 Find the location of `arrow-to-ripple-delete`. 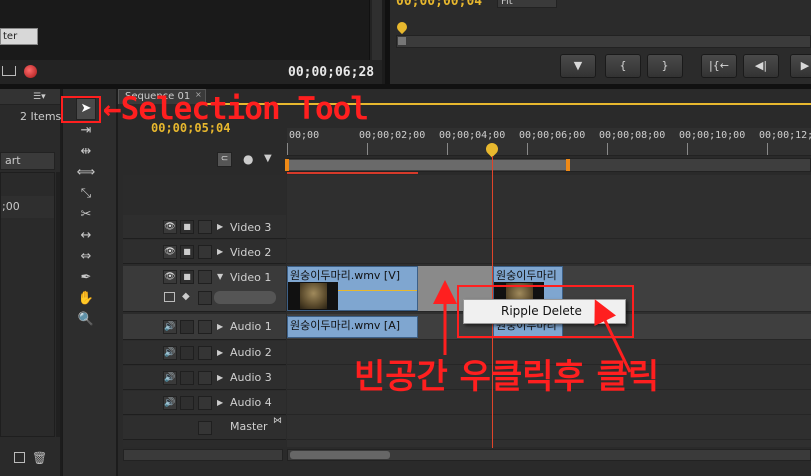

arrow-to-ripple-delete is located at coordinates (613, 336).